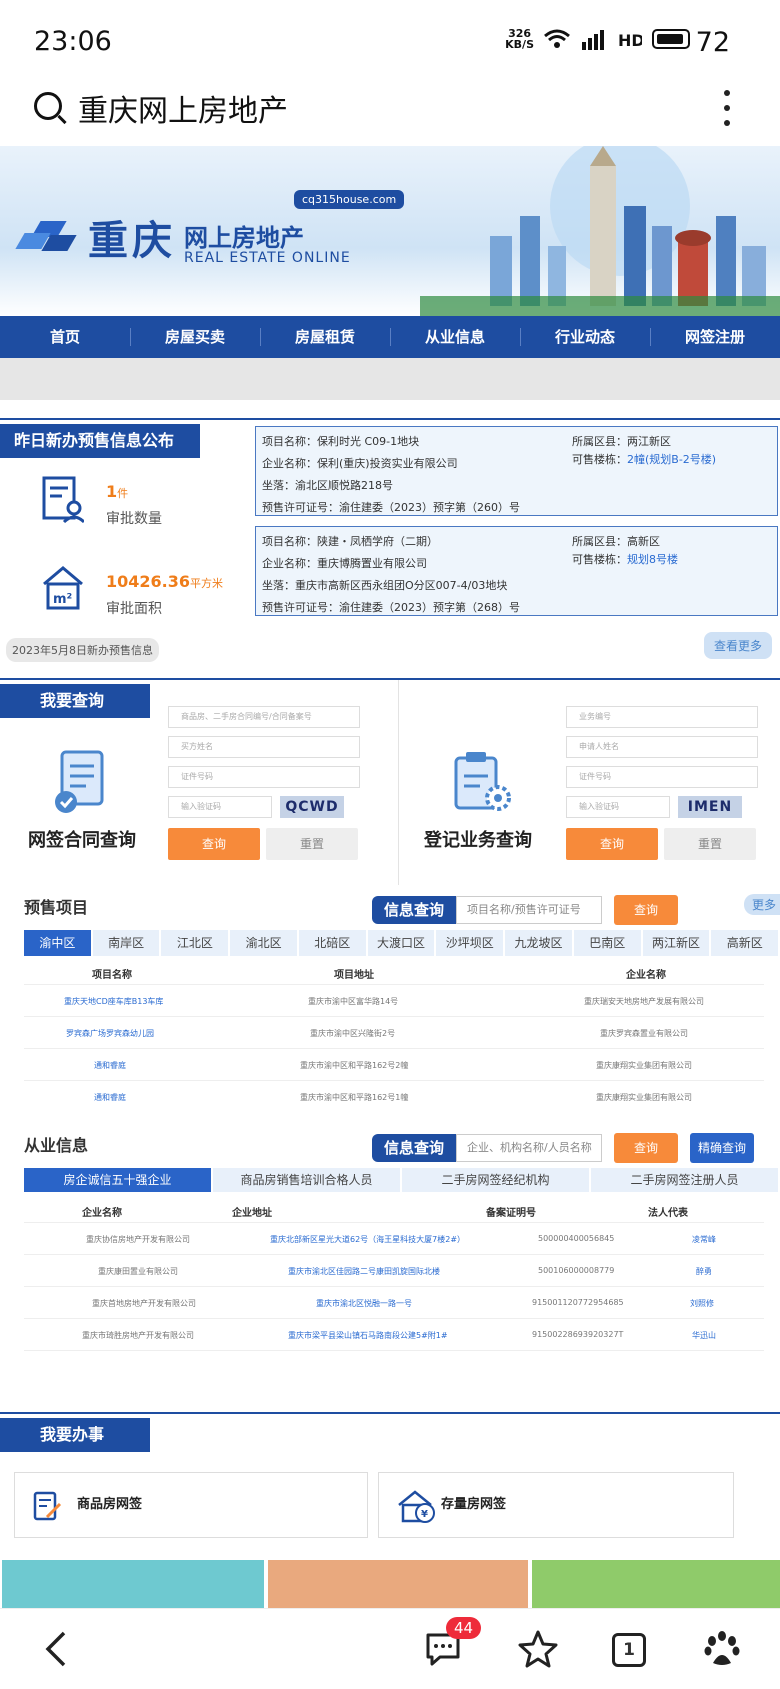 Image resolution: width=780 pixels, height=1689 pixels. I want to click on site-logo-subtitle: 网上房地产, so click(244, 238).